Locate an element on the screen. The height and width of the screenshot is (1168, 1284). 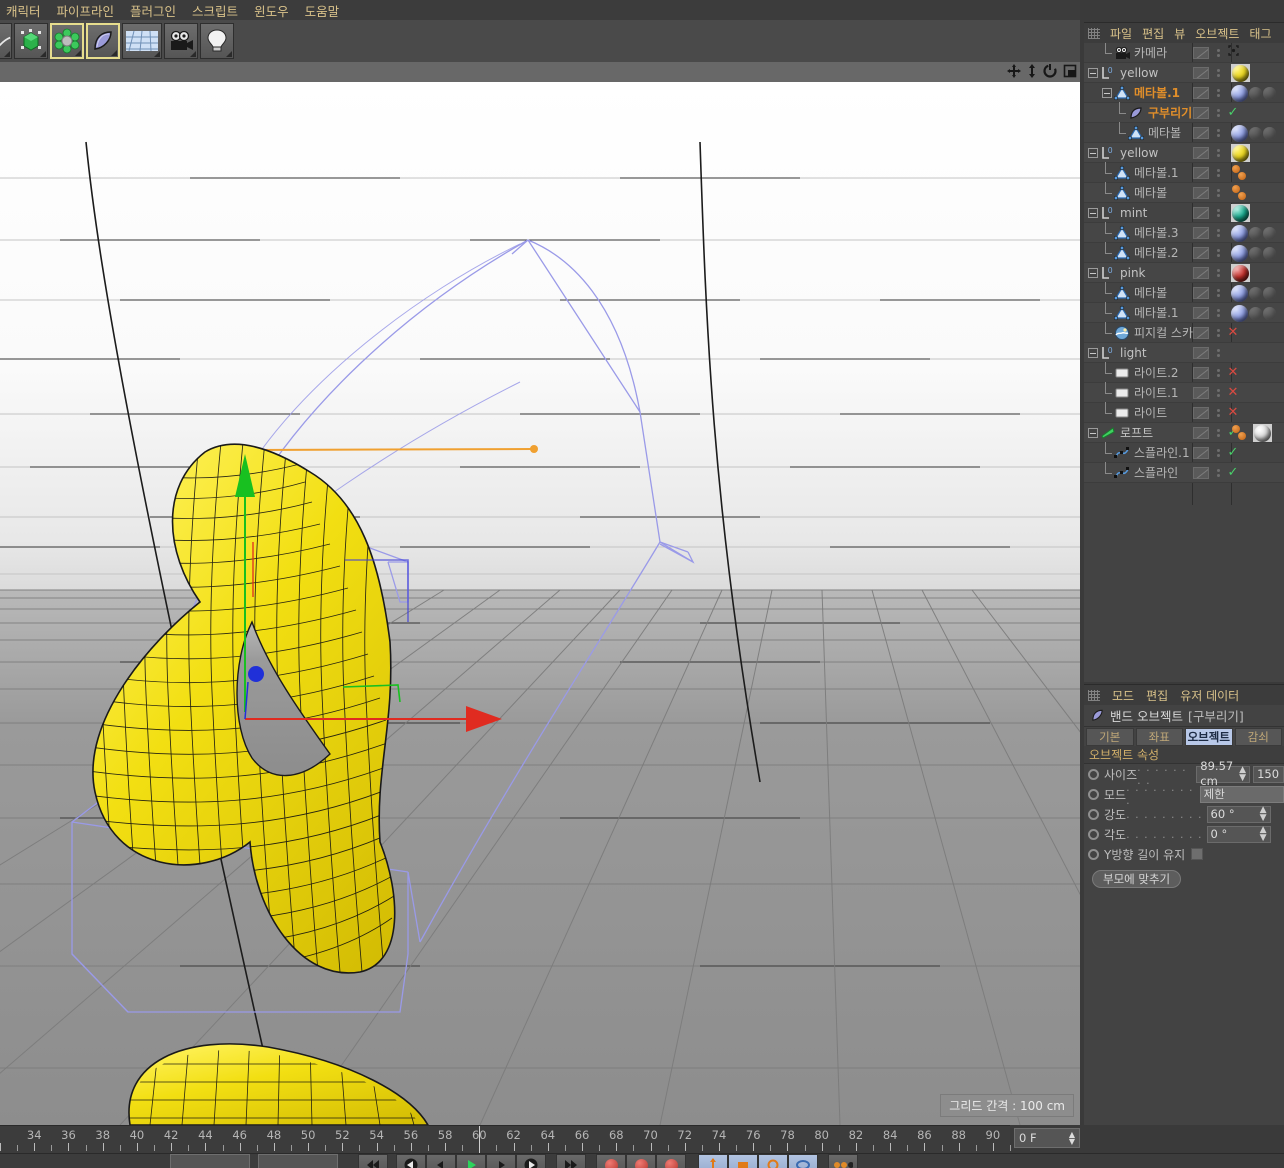
spline-pen-tool-button is located at coordinates (6, 41).